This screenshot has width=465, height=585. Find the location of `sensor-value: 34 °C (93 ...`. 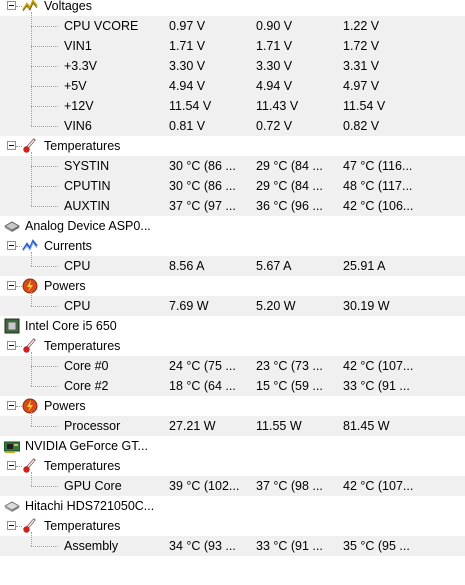

sensor-value: 34 °C (93 ... is located at coordinates (202, 546).